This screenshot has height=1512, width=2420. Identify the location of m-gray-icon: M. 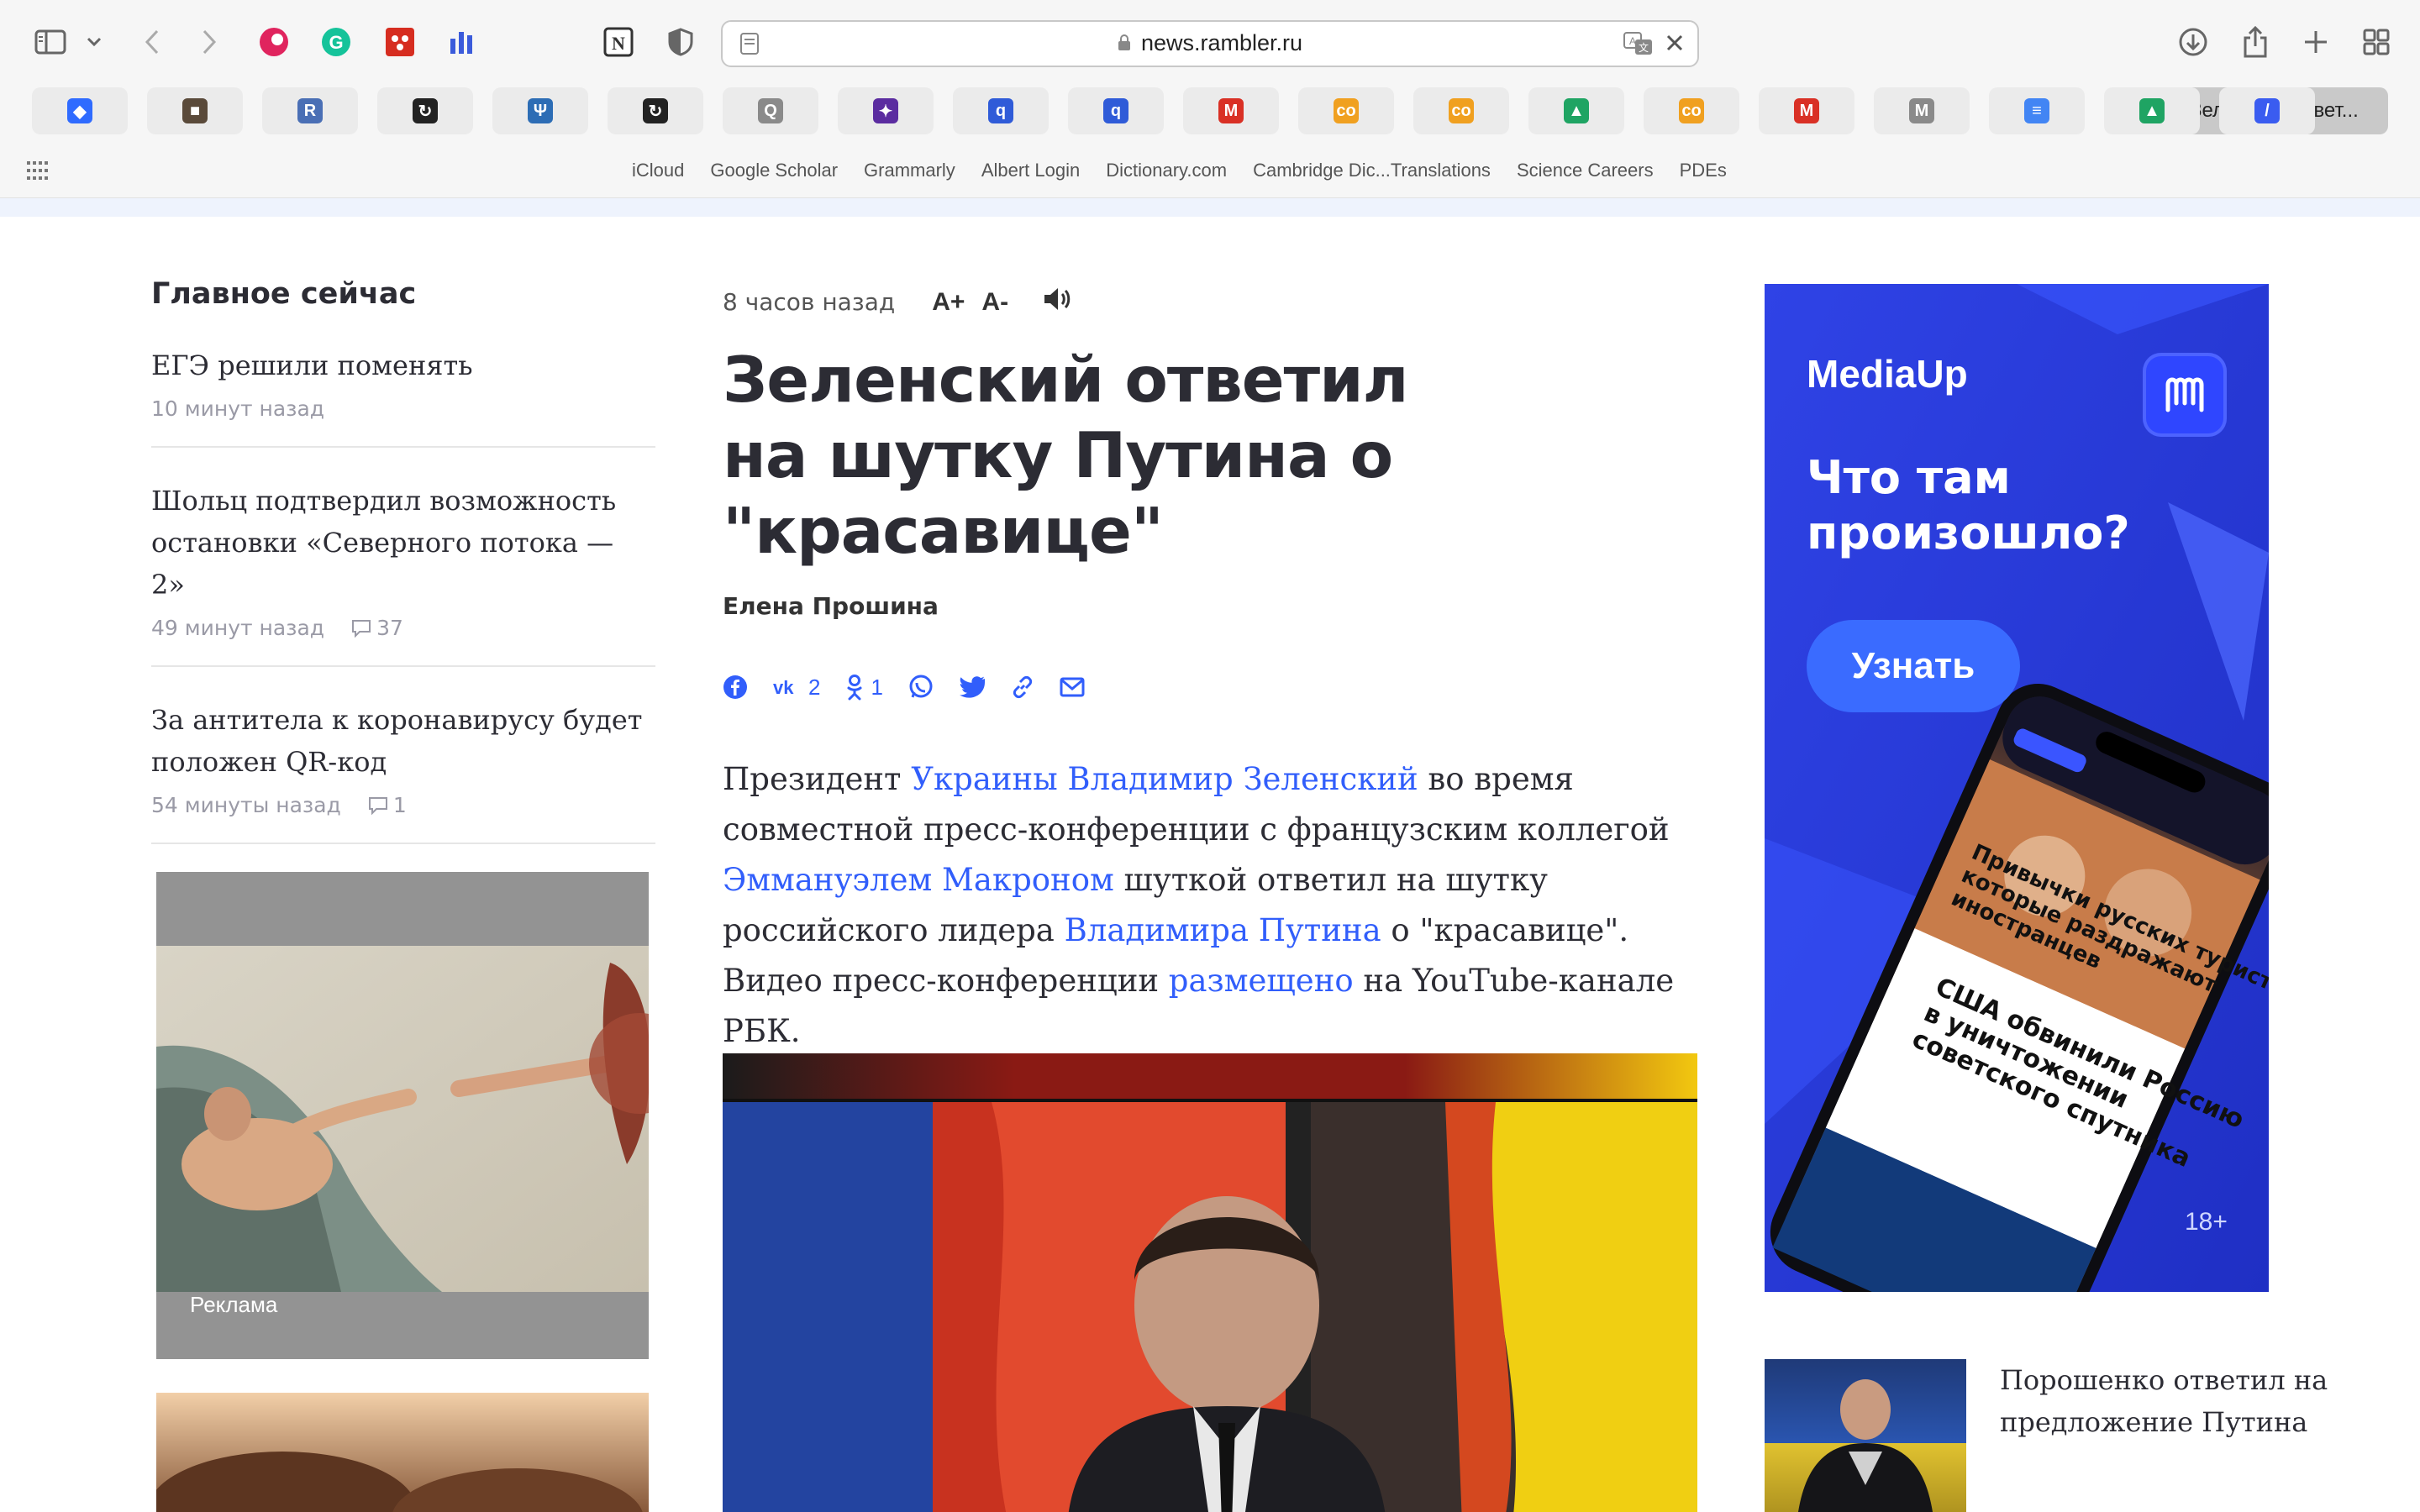
(1922, 110).